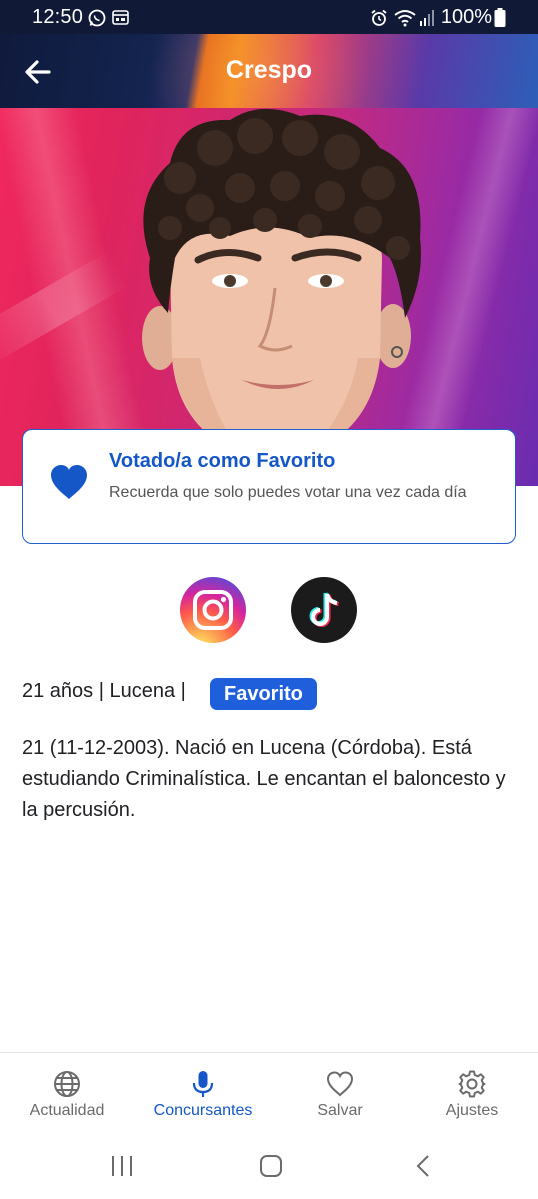 The width and height of the screenshot is (538, 1199). Describe the element at coordinates (58, 17) in the screenshot. I see `status-time: 12:50` at that location.